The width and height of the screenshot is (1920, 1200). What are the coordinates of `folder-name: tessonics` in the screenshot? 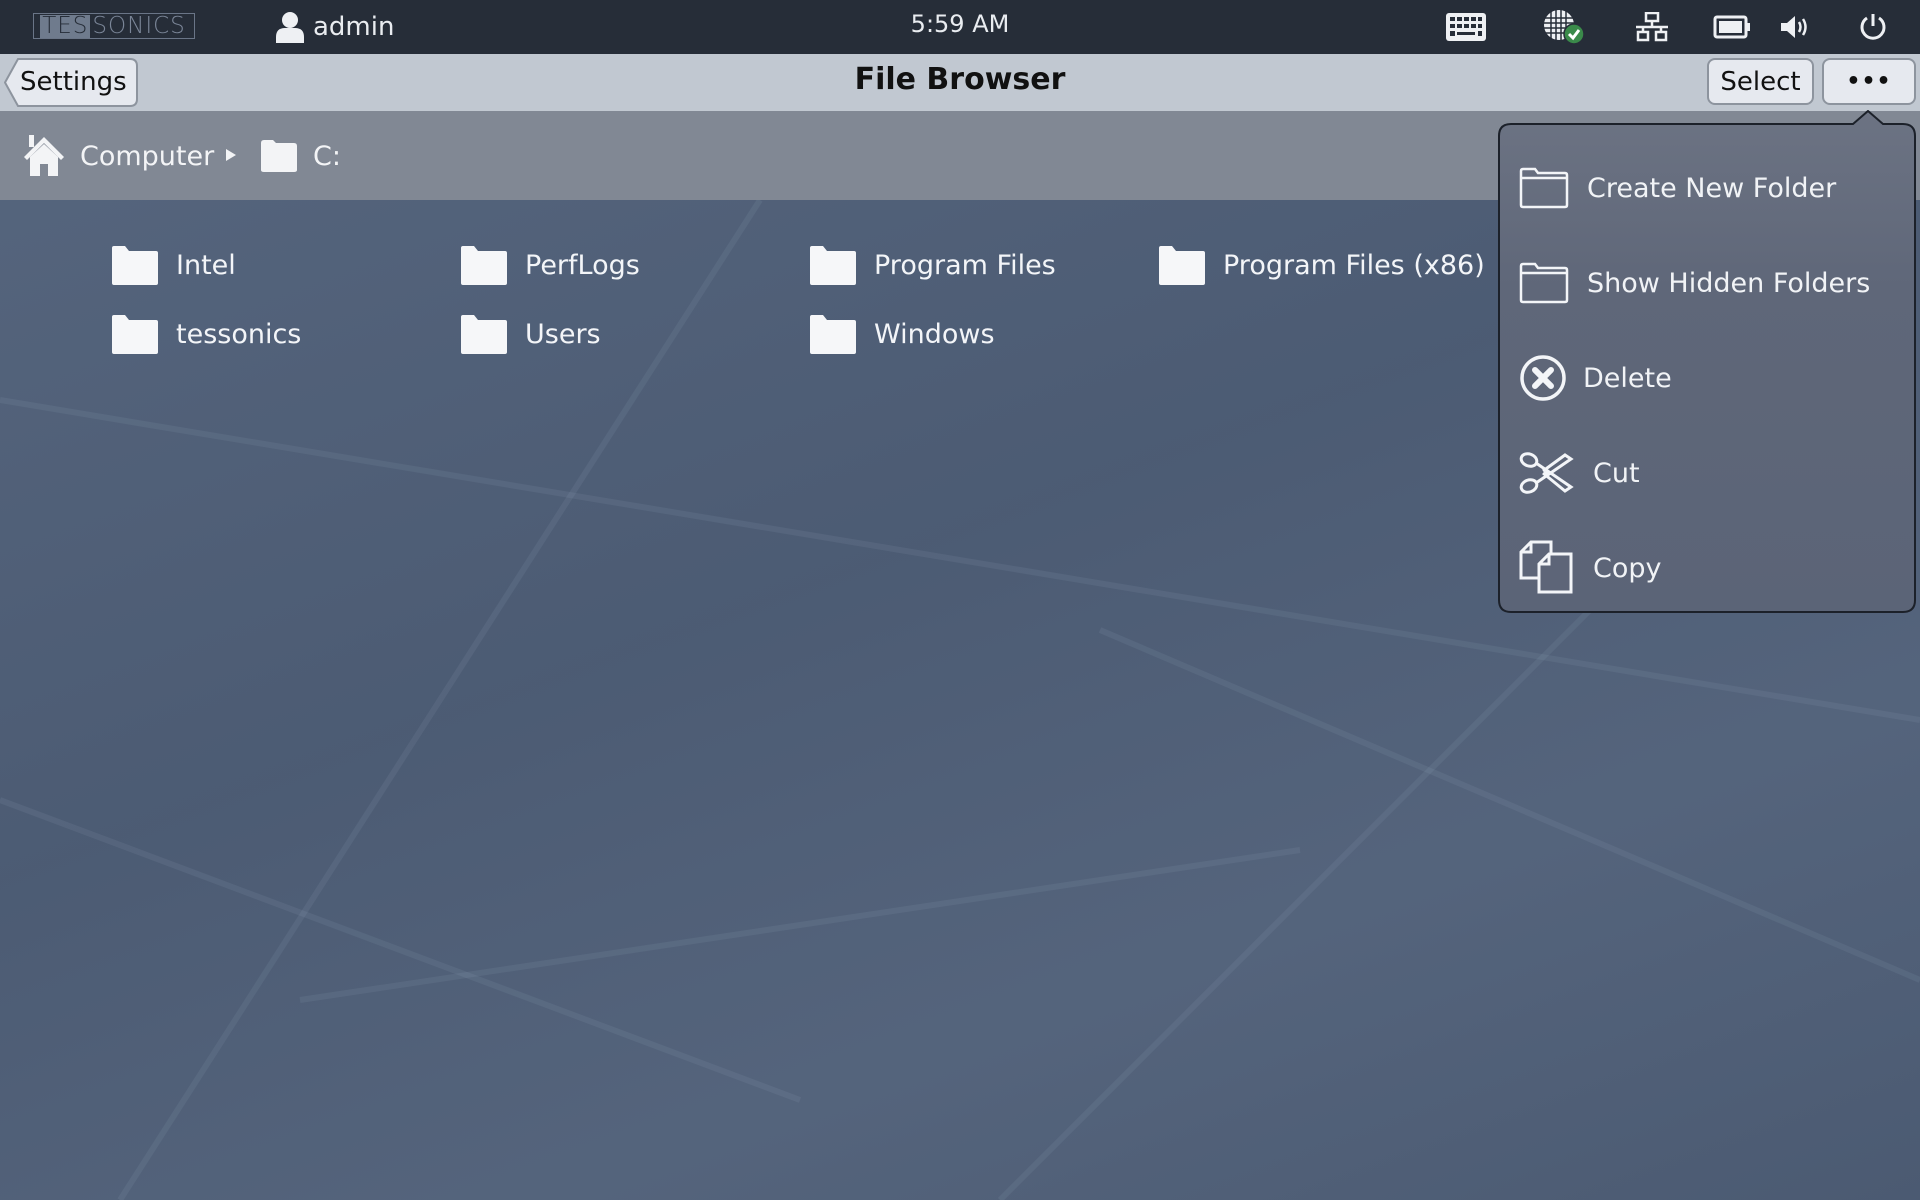 It's located at (239, 334).